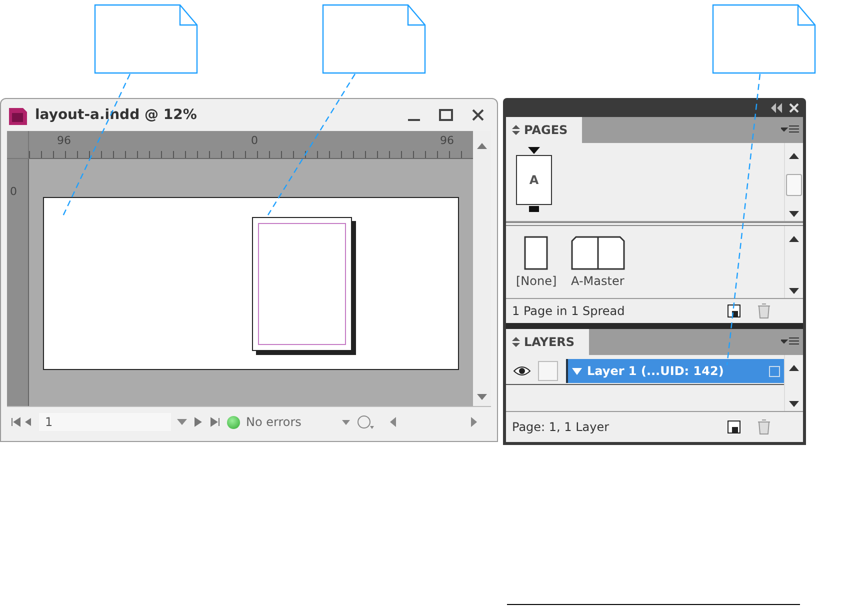 Image resolution: width=847 pixels, height=606 pixels. I want to click on scrollbar, so click(793, 182).